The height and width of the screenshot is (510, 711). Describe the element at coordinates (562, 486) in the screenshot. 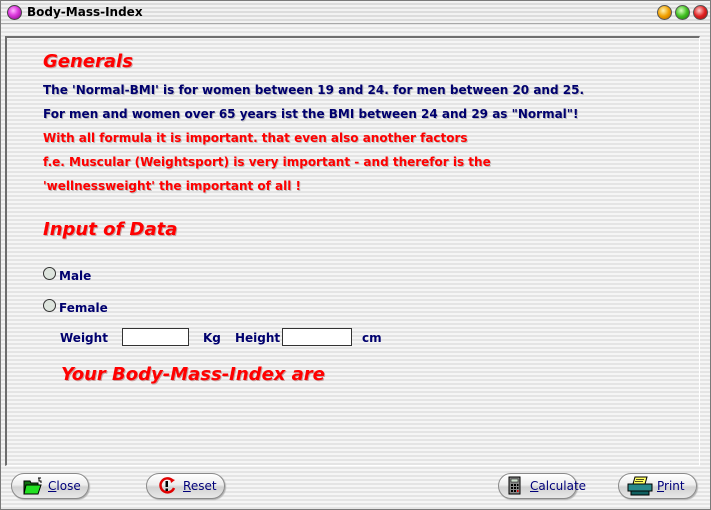

I see `calculate-label: alculate` at that location.